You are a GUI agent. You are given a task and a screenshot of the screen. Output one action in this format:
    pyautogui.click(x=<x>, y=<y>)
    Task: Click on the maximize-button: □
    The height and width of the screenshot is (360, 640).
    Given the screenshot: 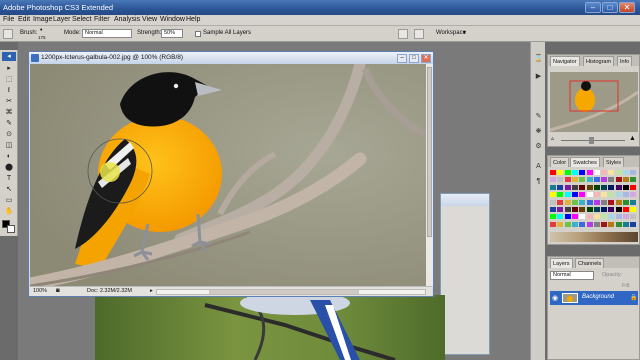 What is the action you would take?
    pyautogui.click(x=610, y=7)
    